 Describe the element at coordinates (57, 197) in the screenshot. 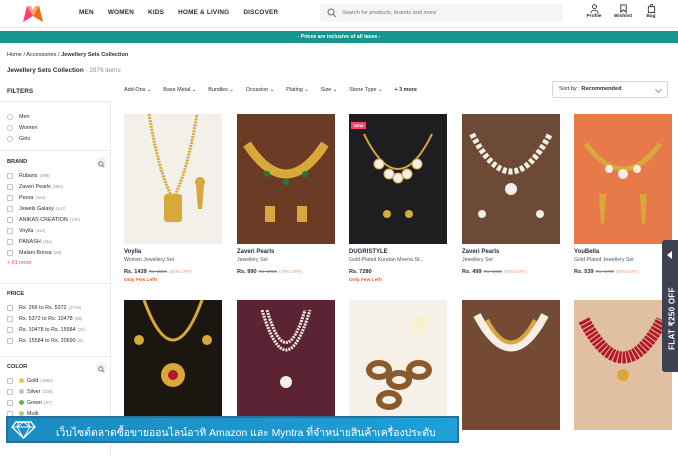

I see `brand-option: Peora (163)` at that location.